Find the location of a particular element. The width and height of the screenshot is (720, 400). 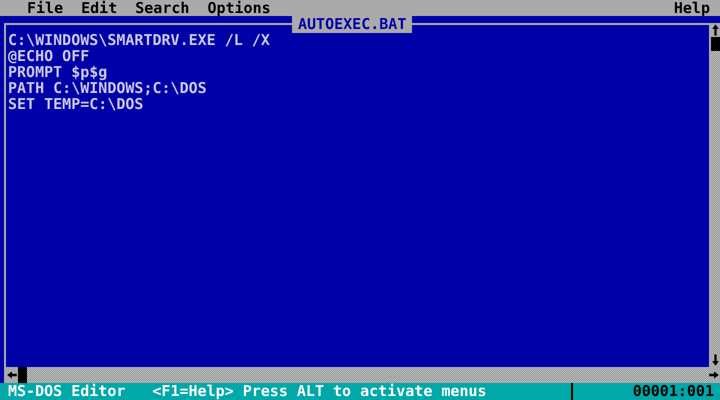

vertical-scrollbar is located at coordinates (714, 195).